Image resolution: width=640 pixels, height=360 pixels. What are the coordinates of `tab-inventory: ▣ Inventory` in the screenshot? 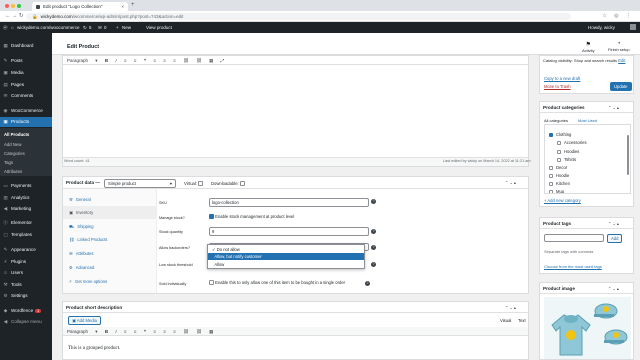 It's located at (110, 212).